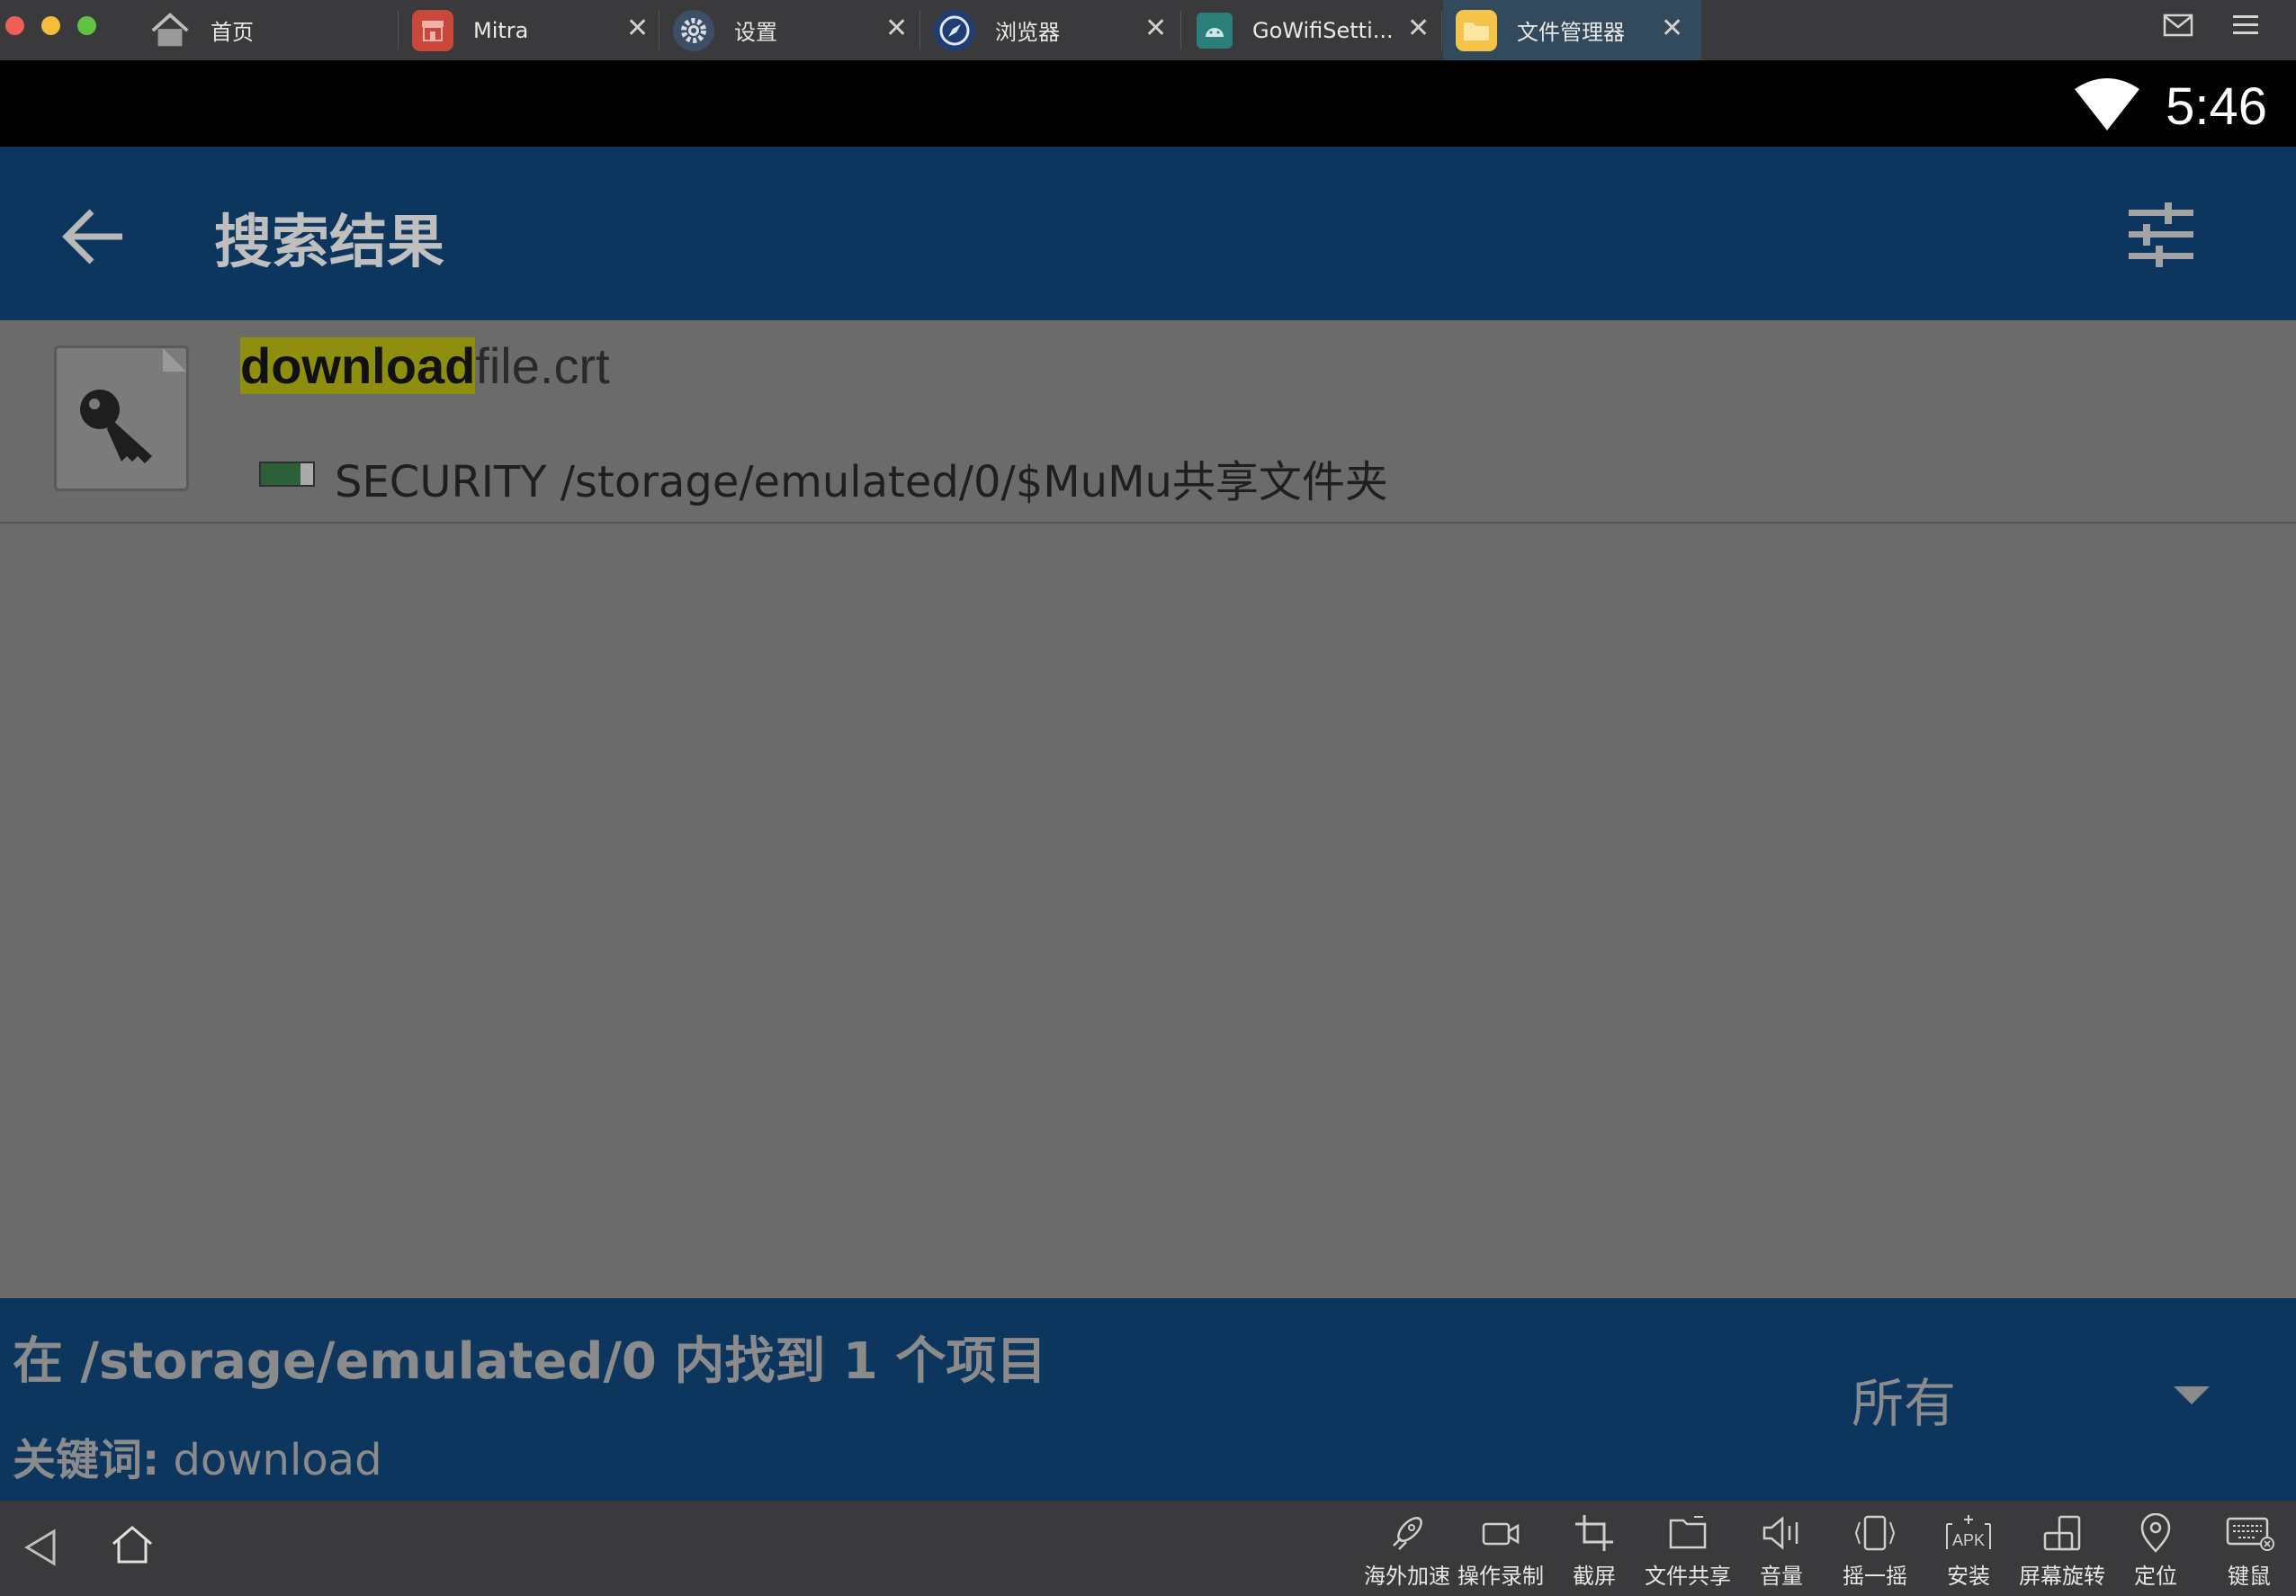  What do you see at coordinates (2155, 1533) in the screenshot?
I see `location-icon` at bounding box center [2155, 1533].